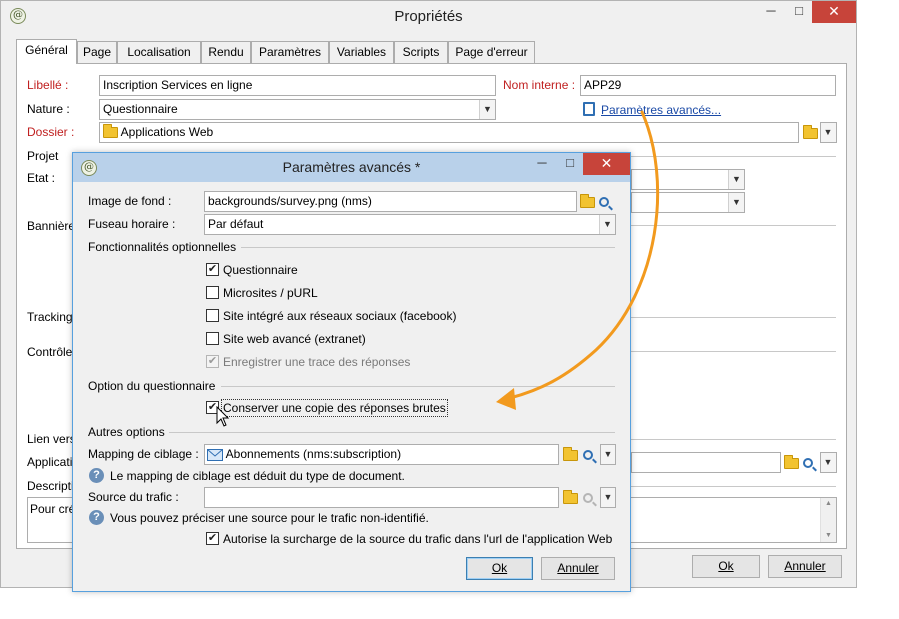  I want to click on mapping-dropdown: ▼, so click(608, 454).